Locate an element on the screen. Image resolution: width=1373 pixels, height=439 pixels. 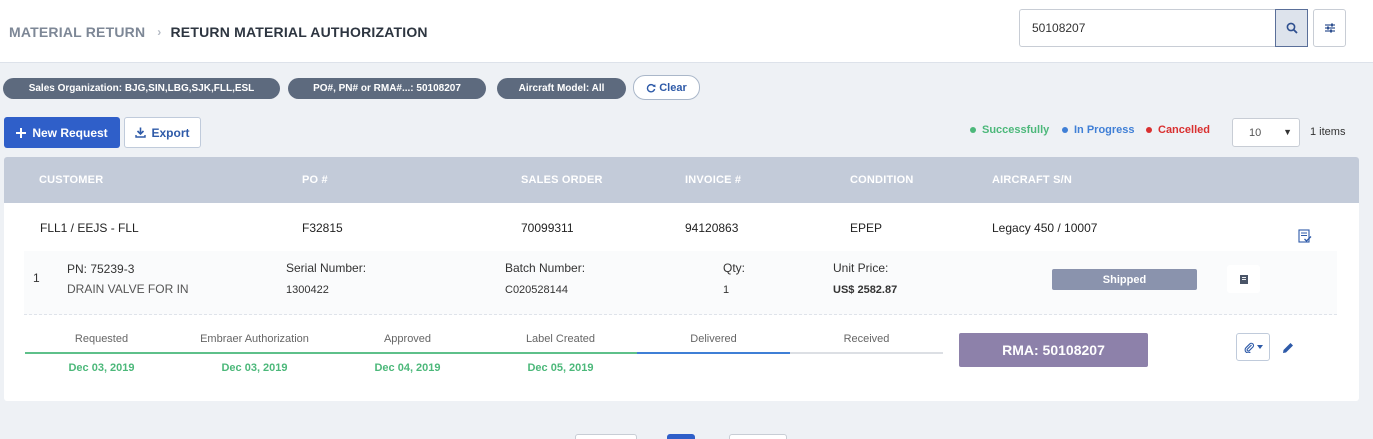
export-label: Export is located at coordinates (170, 132).